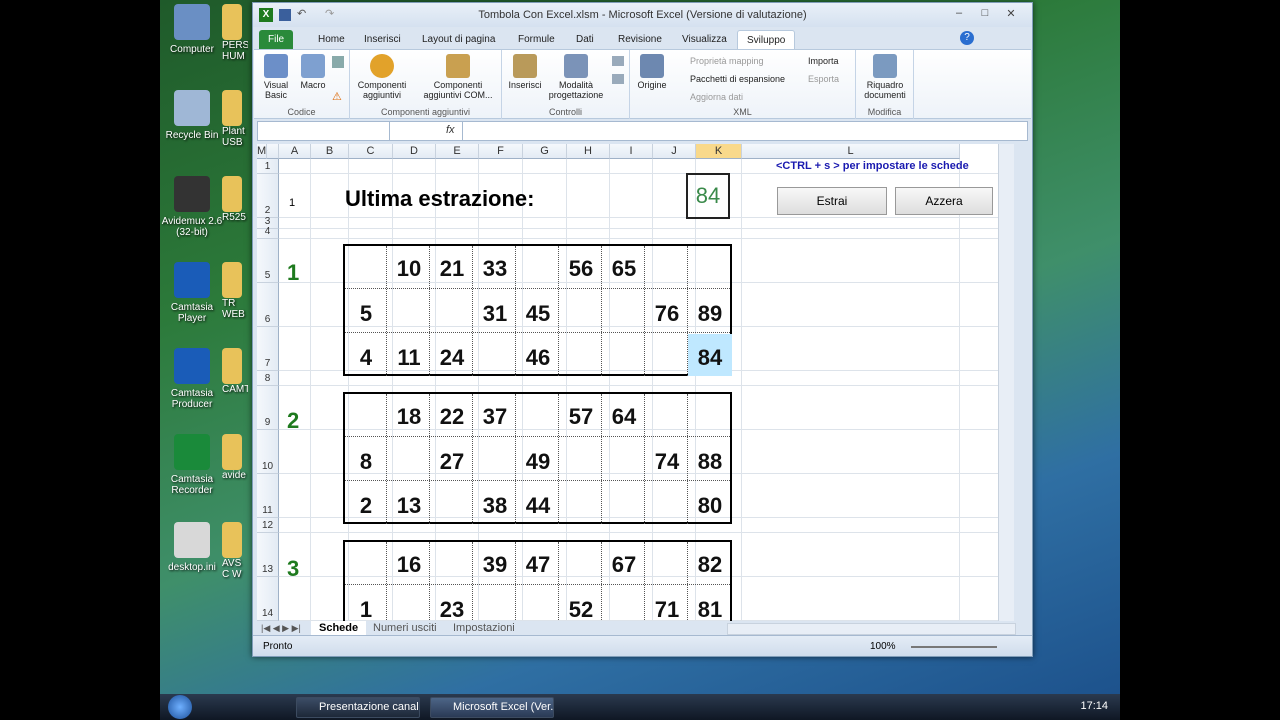 Image resolution: width=1280 pixels, height=720 pixels. I want to click on name-box, so click(324, 131).